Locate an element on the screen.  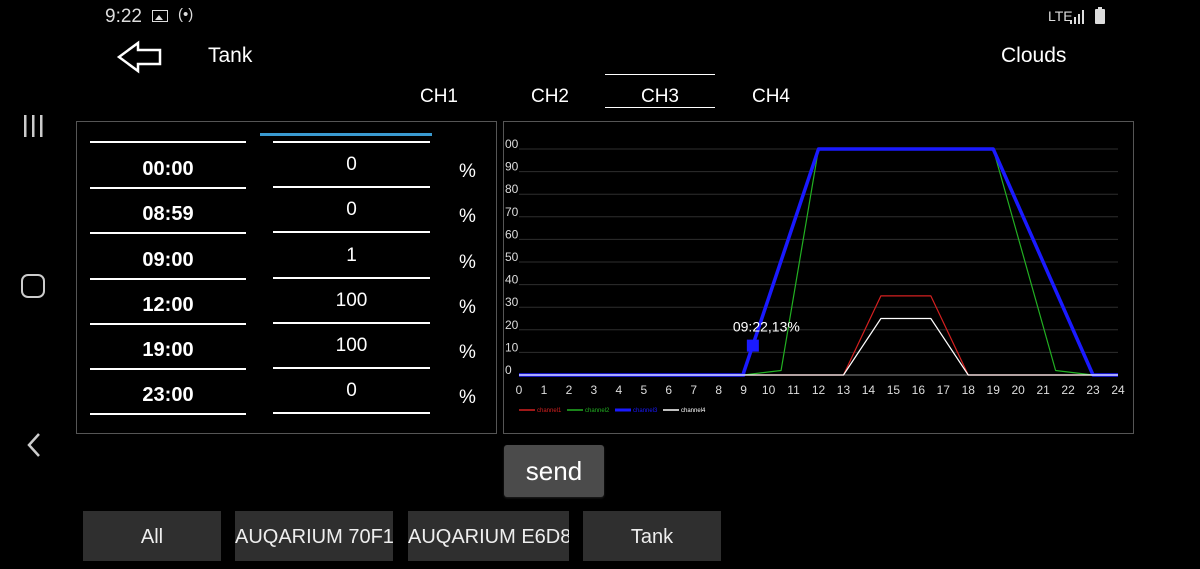
y-tick-label: 00 is located at coordinates (512, 144).